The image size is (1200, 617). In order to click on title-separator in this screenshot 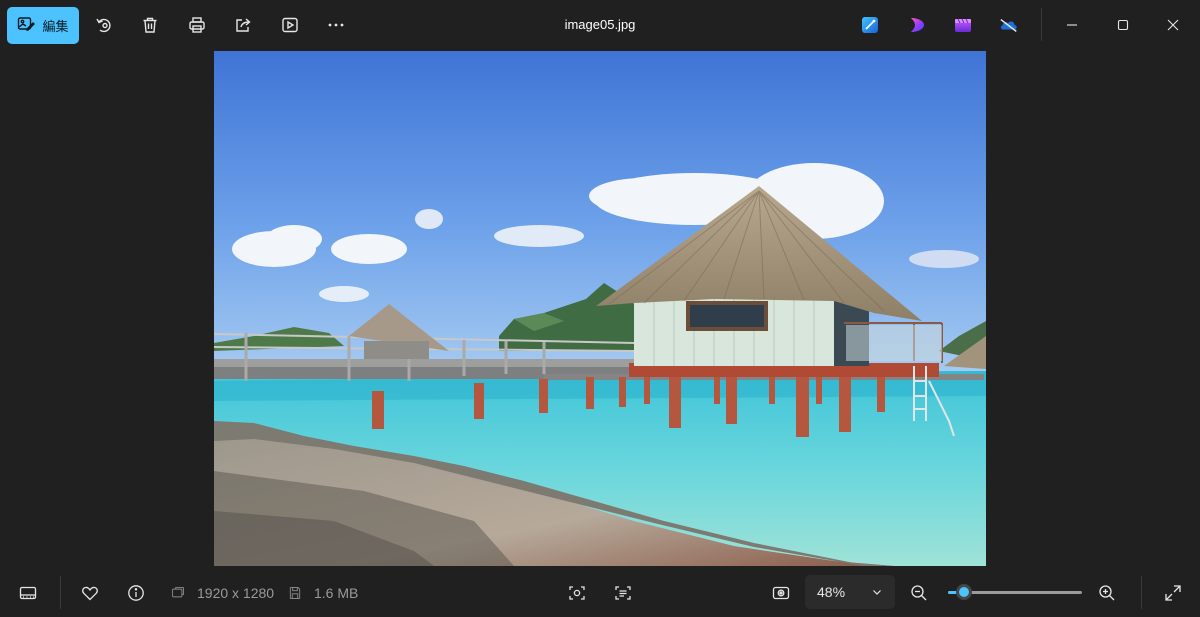, I will do `click(1041, 24)`.